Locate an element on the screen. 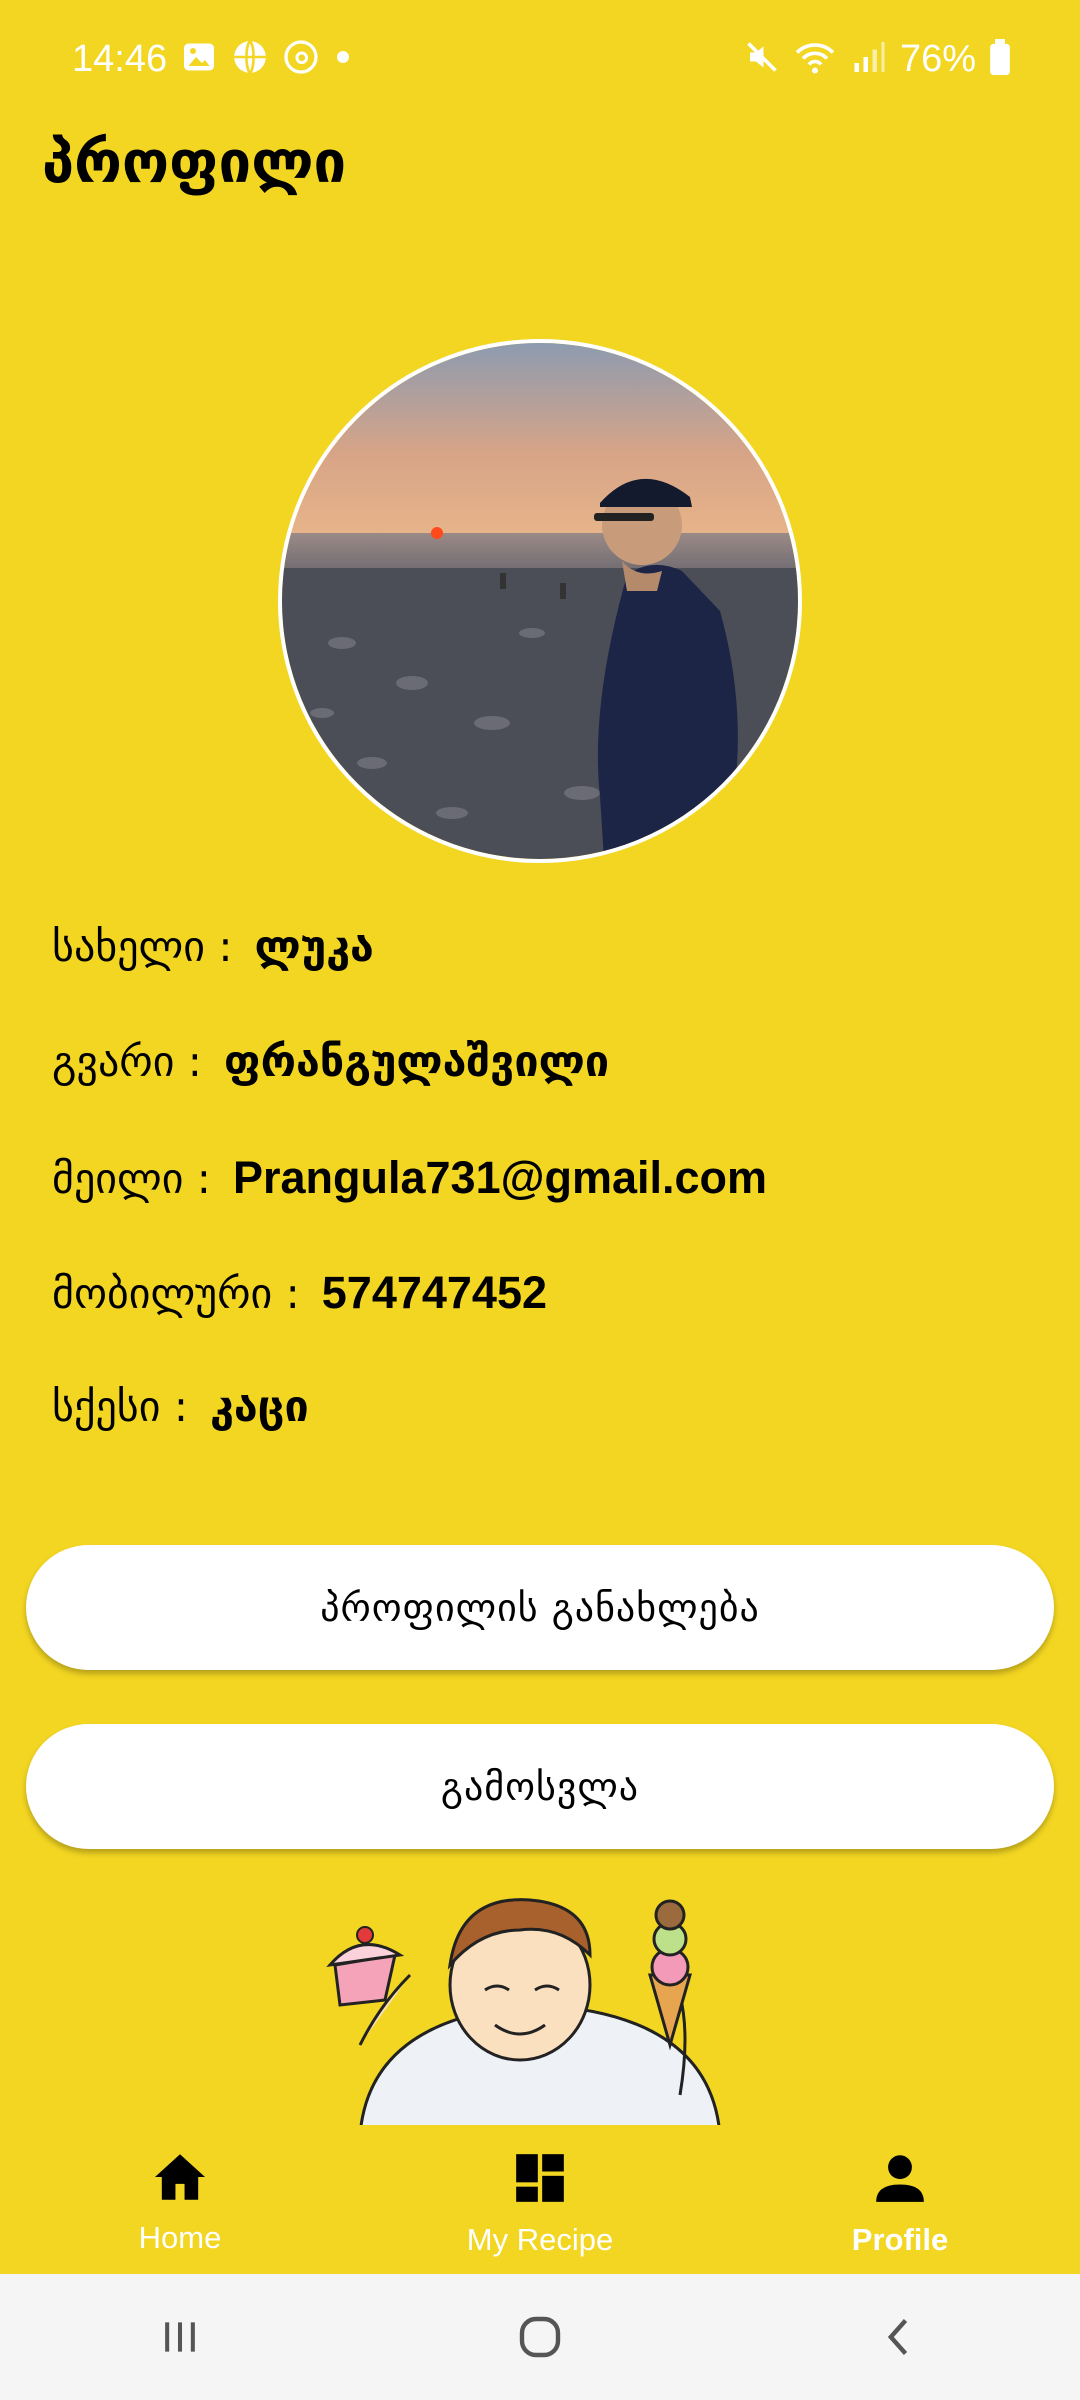 This screenshot has height=2400, width=1080. home-circle-icon is located at coordinates (540, 2337).